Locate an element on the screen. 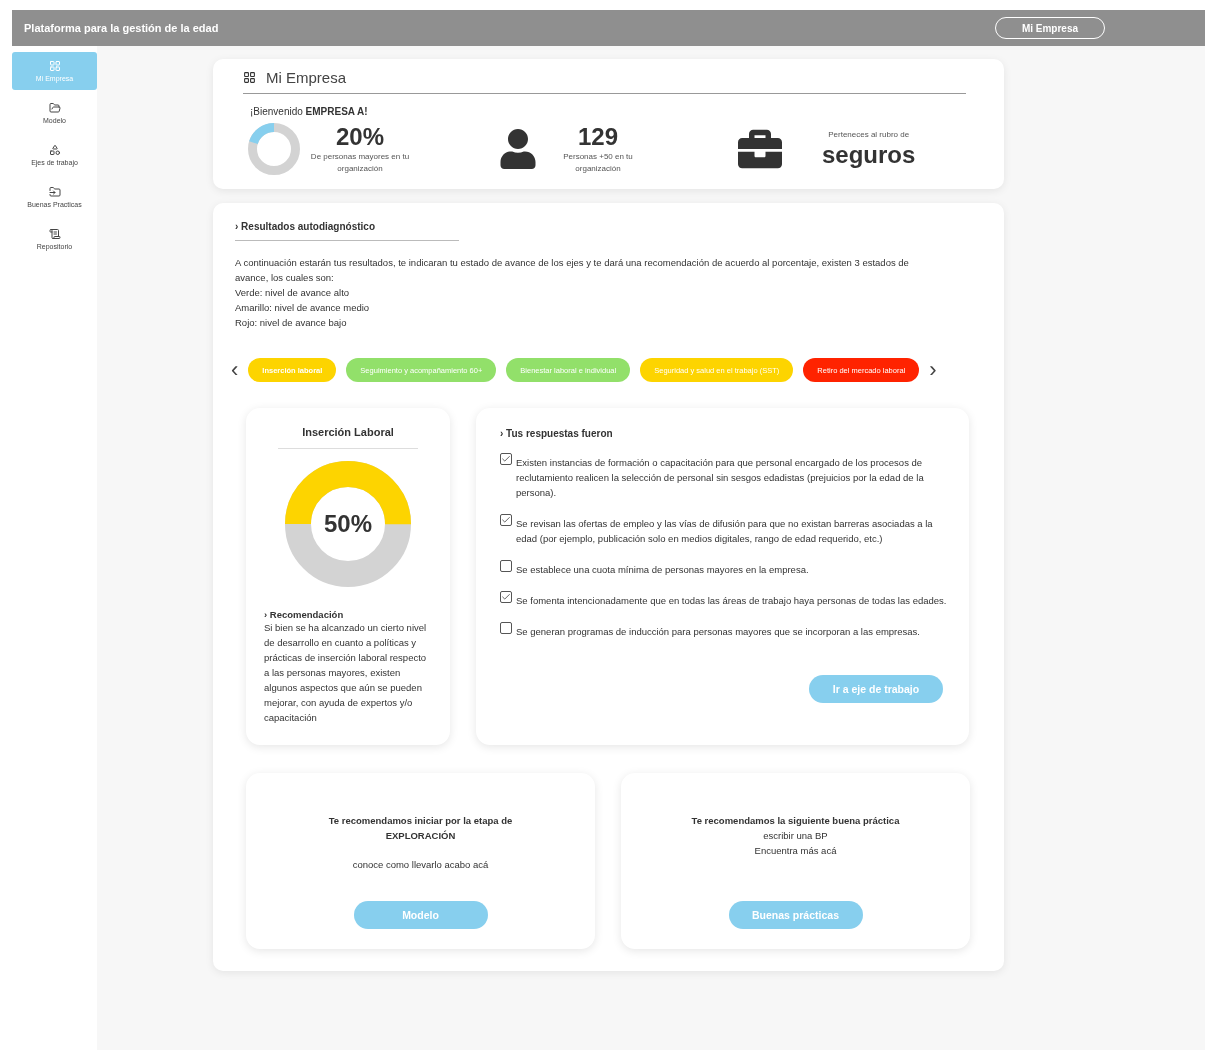 This screenshot has height=1050, width=1211. axis-title: Inserción Laboral is located at coordinates (348, 437).